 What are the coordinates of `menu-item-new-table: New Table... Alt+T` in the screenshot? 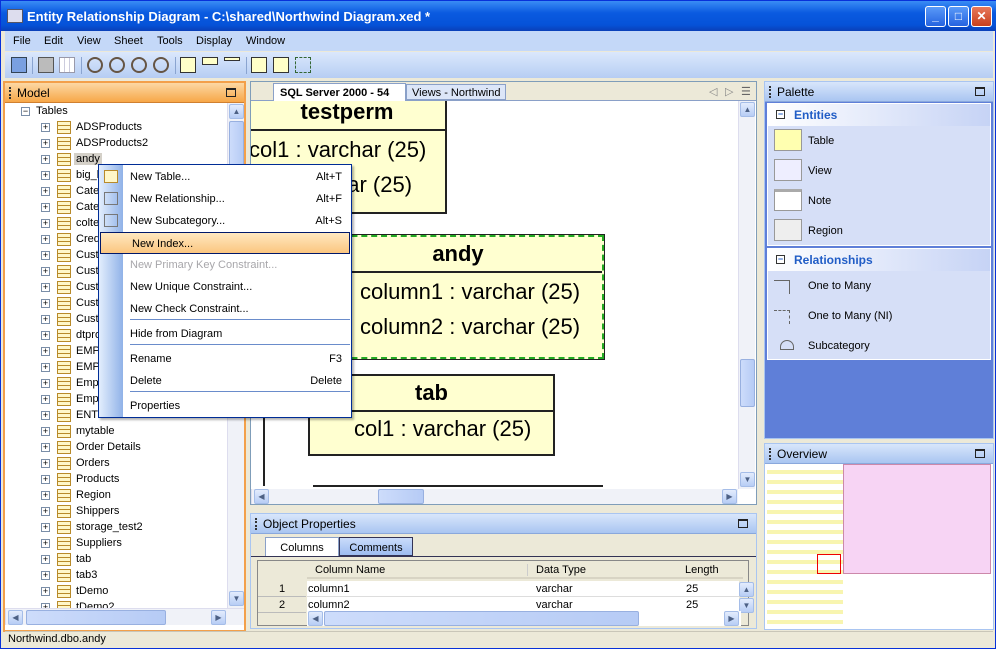 It's located at (225, 177).